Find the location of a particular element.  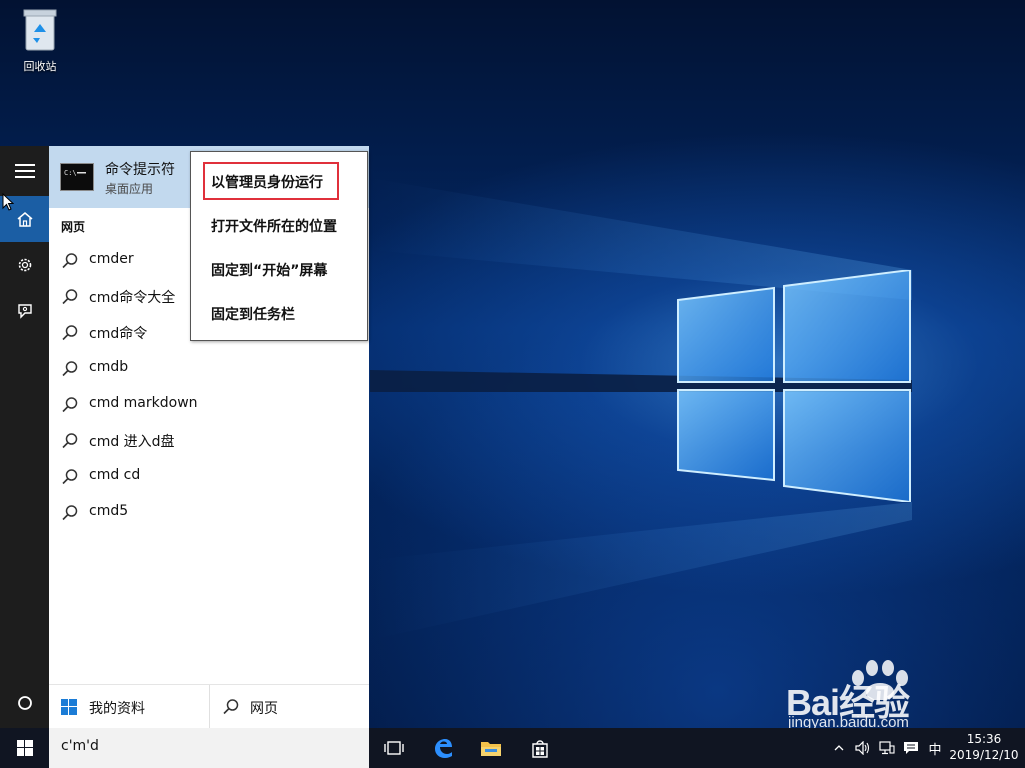

mouse-cursor-icon is located at coordinates (8, 202).